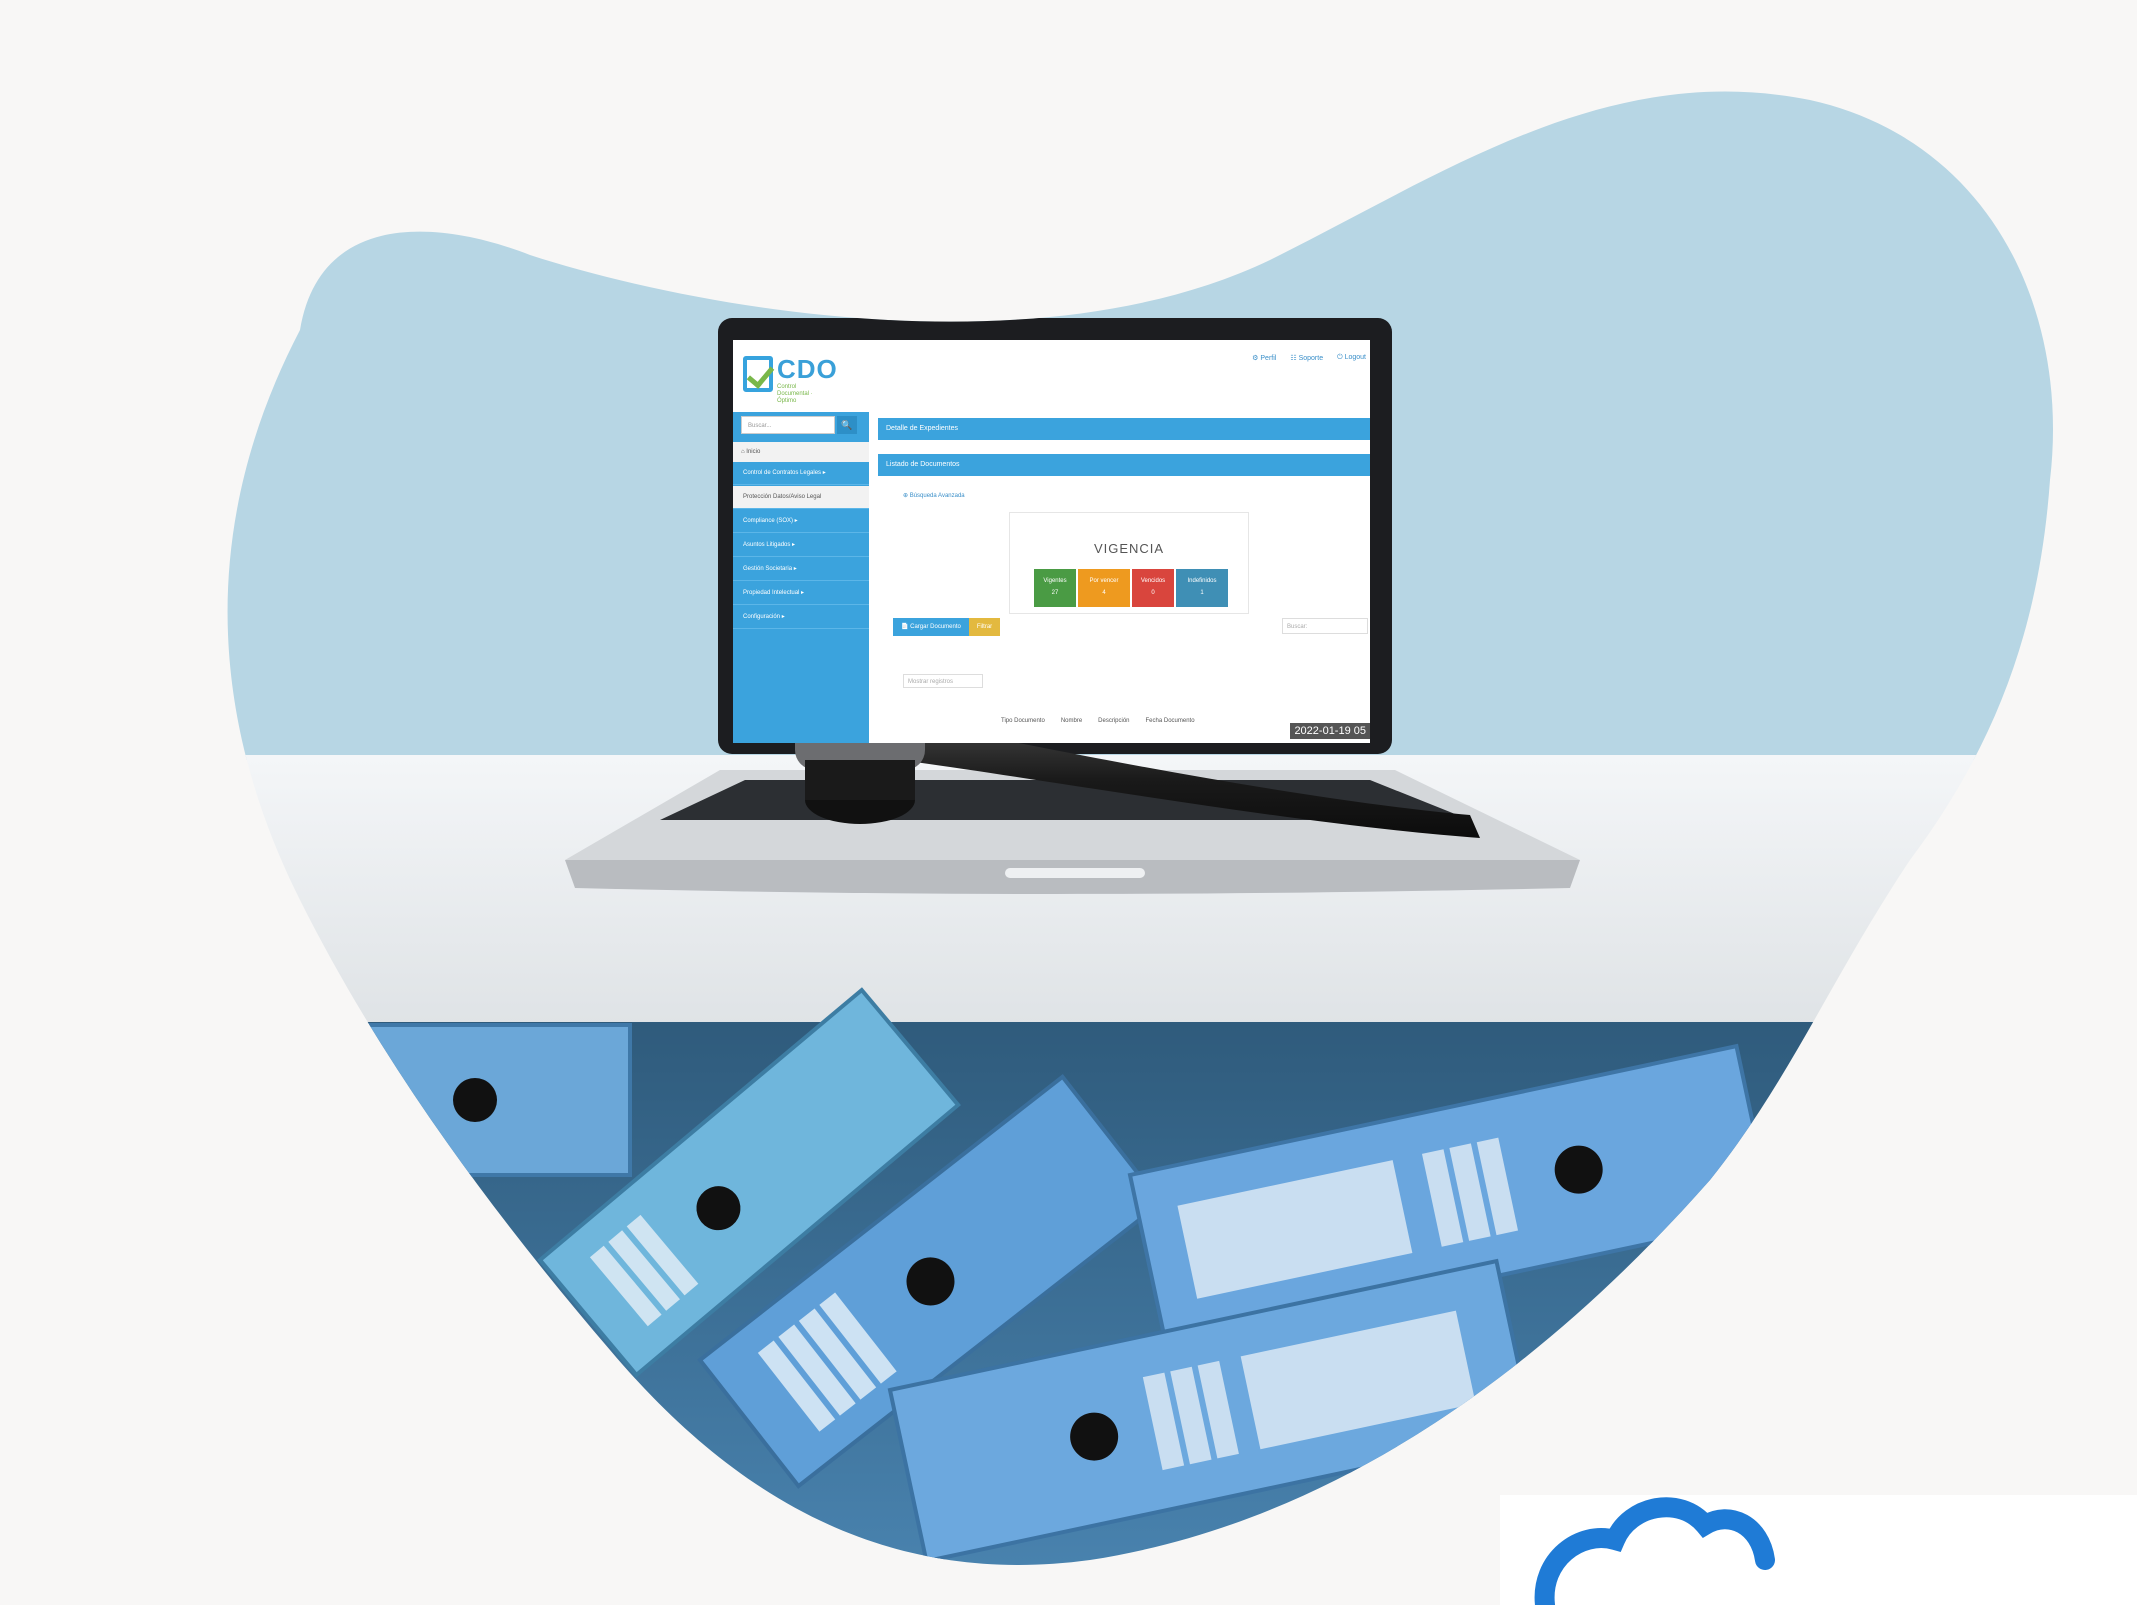  Describe the element at coordinates (1071, 721) in the screenshot. I see `column-header: Nombre` at that location.